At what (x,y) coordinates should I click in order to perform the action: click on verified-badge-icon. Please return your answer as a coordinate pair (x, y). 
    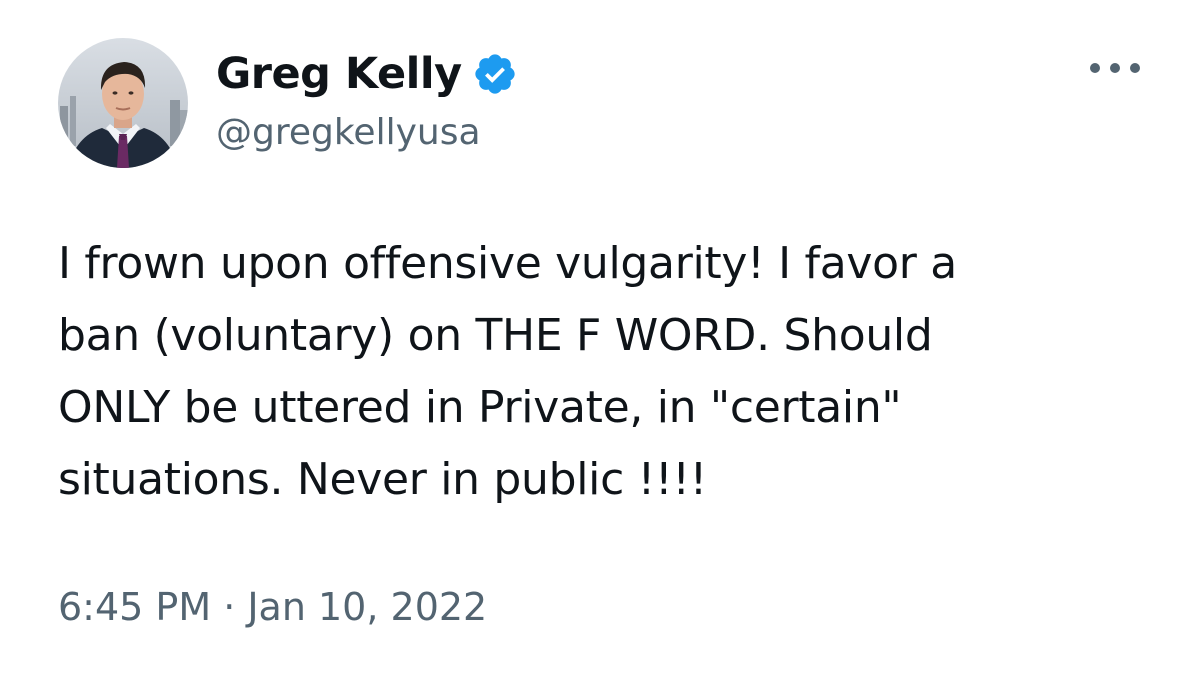
    Looking at the image, I should click on (495, 74).